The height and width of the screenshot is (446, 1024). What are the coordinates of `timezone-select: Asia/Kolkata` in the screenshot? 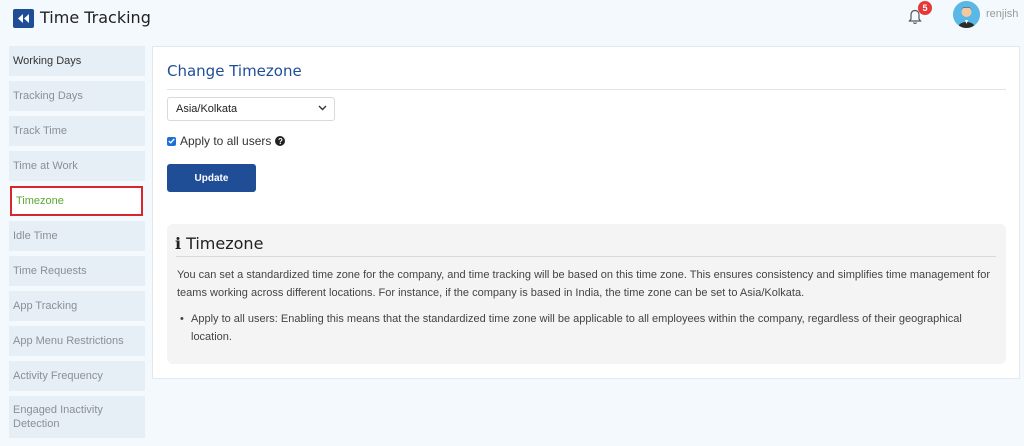 It's located at (251, 109).